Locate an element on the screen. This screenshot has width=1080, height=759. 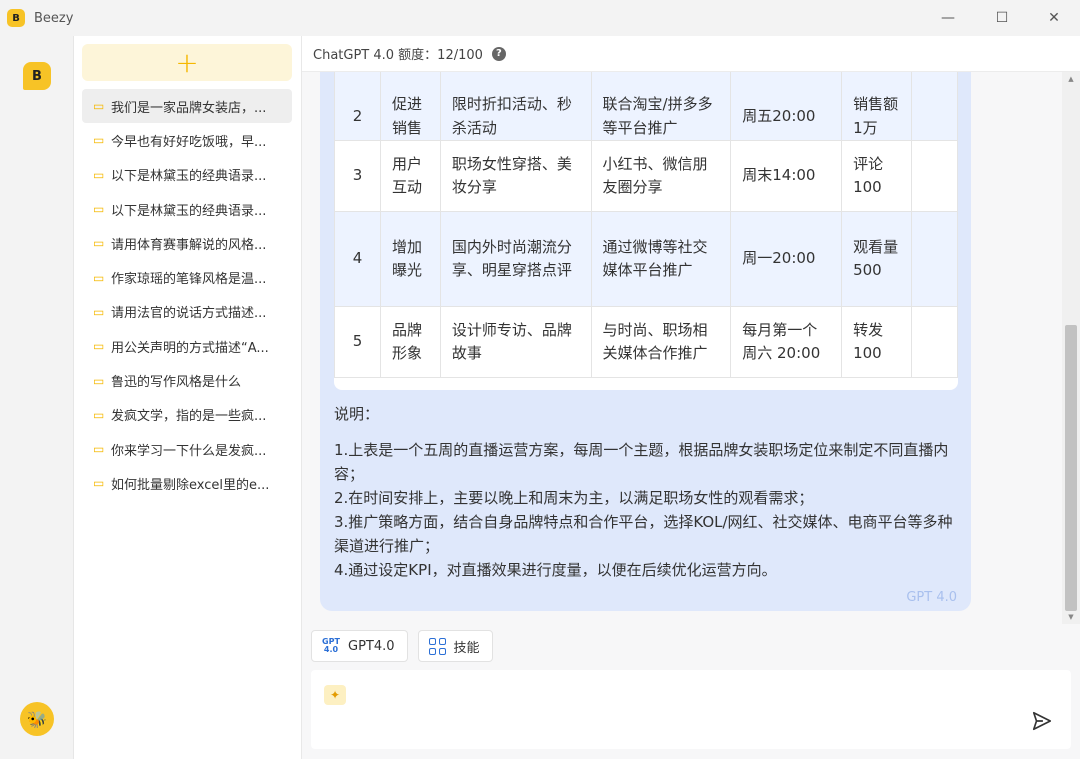
quota-bar: ChatGPT 4.0 额度：12/100 ? is located at coordinates (691, 54).